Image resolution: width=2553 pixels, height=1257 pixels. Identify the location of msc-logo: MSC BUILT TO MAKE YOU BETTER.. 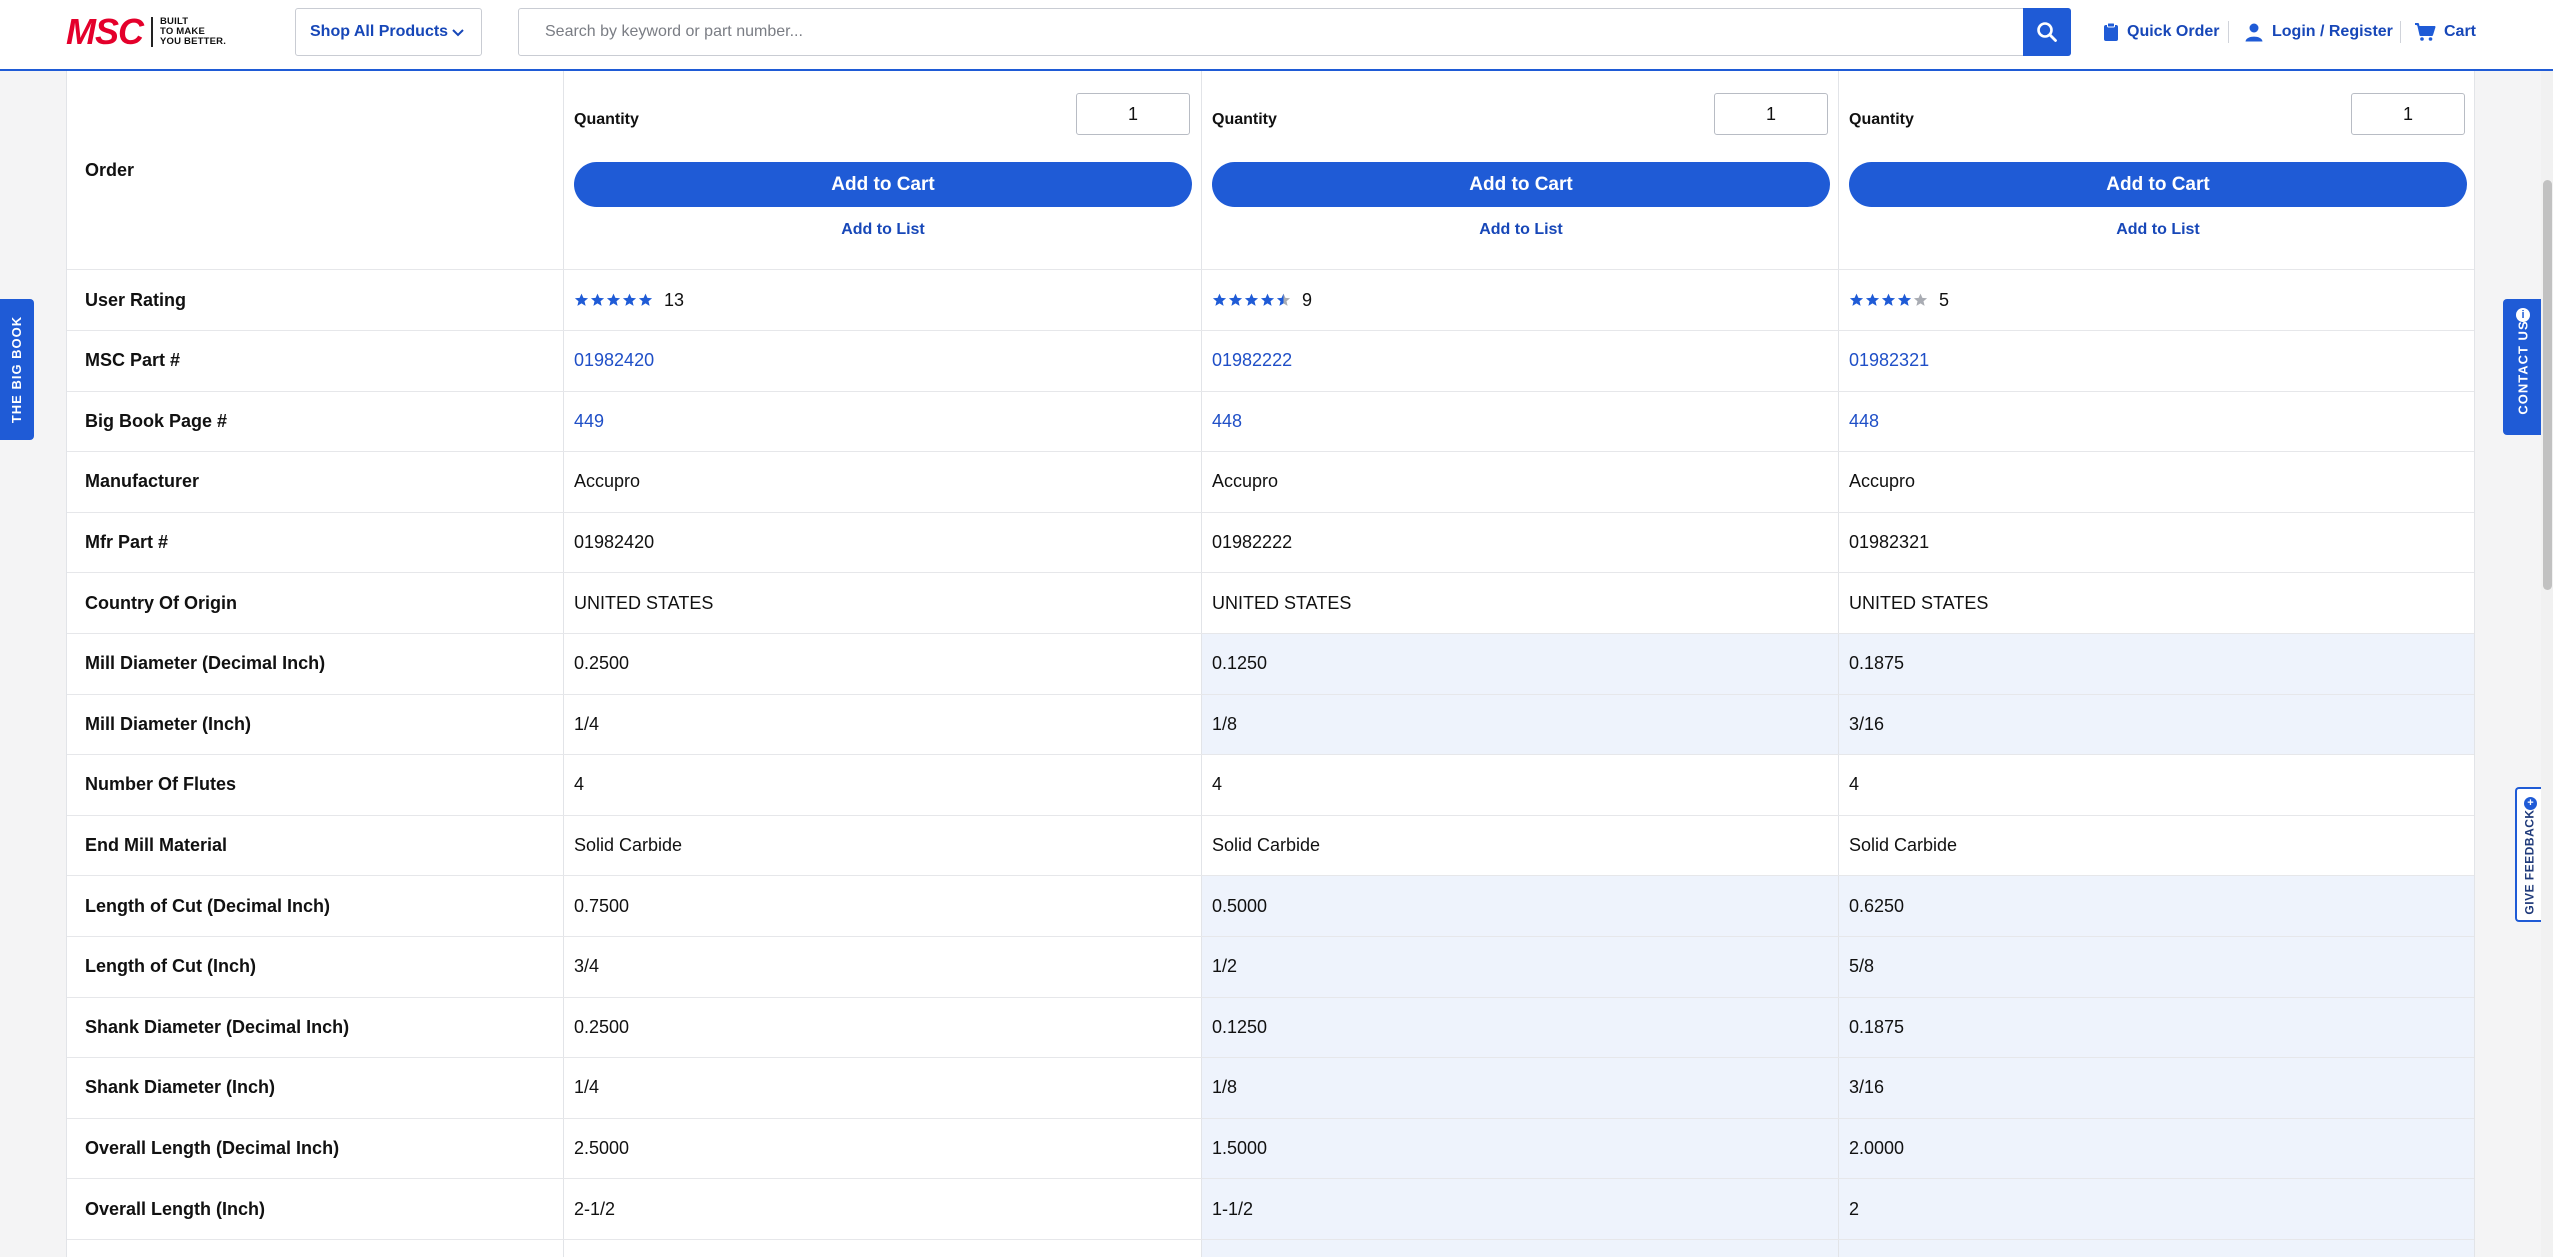
(146, 31).